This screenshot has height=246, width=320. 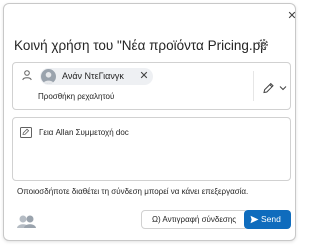 I want to click on send-icon, so click(x=254, y=219).